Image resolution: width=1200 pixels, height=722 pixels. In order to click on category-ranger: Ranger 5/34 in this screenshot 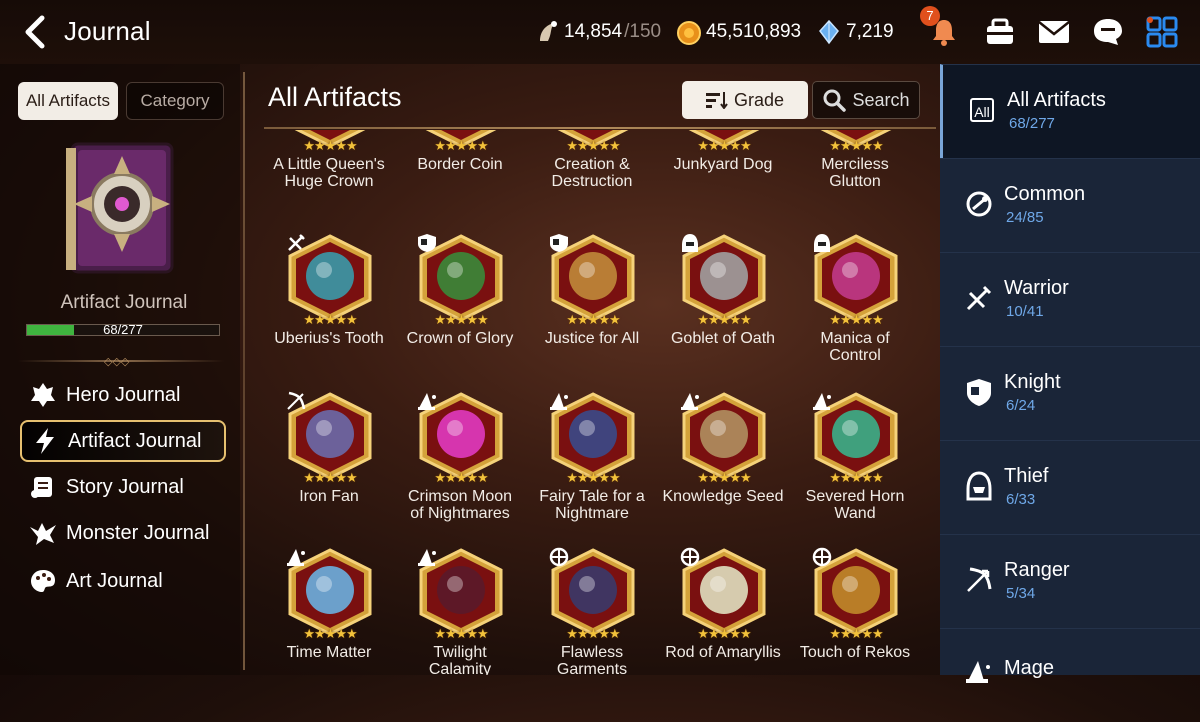, I will do `click(1070, 581)`.